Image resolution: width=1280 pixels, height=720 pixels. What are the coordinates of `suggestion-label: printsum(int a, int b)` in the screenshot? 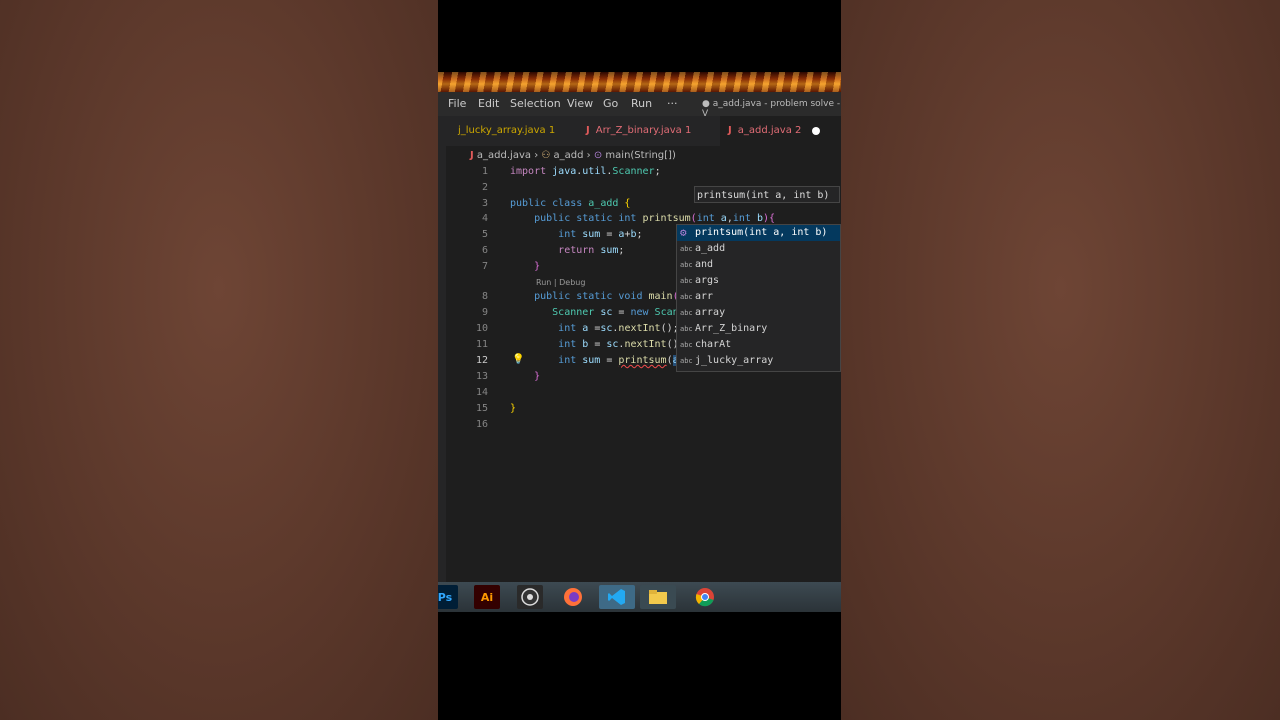 It's located at (761, 232).